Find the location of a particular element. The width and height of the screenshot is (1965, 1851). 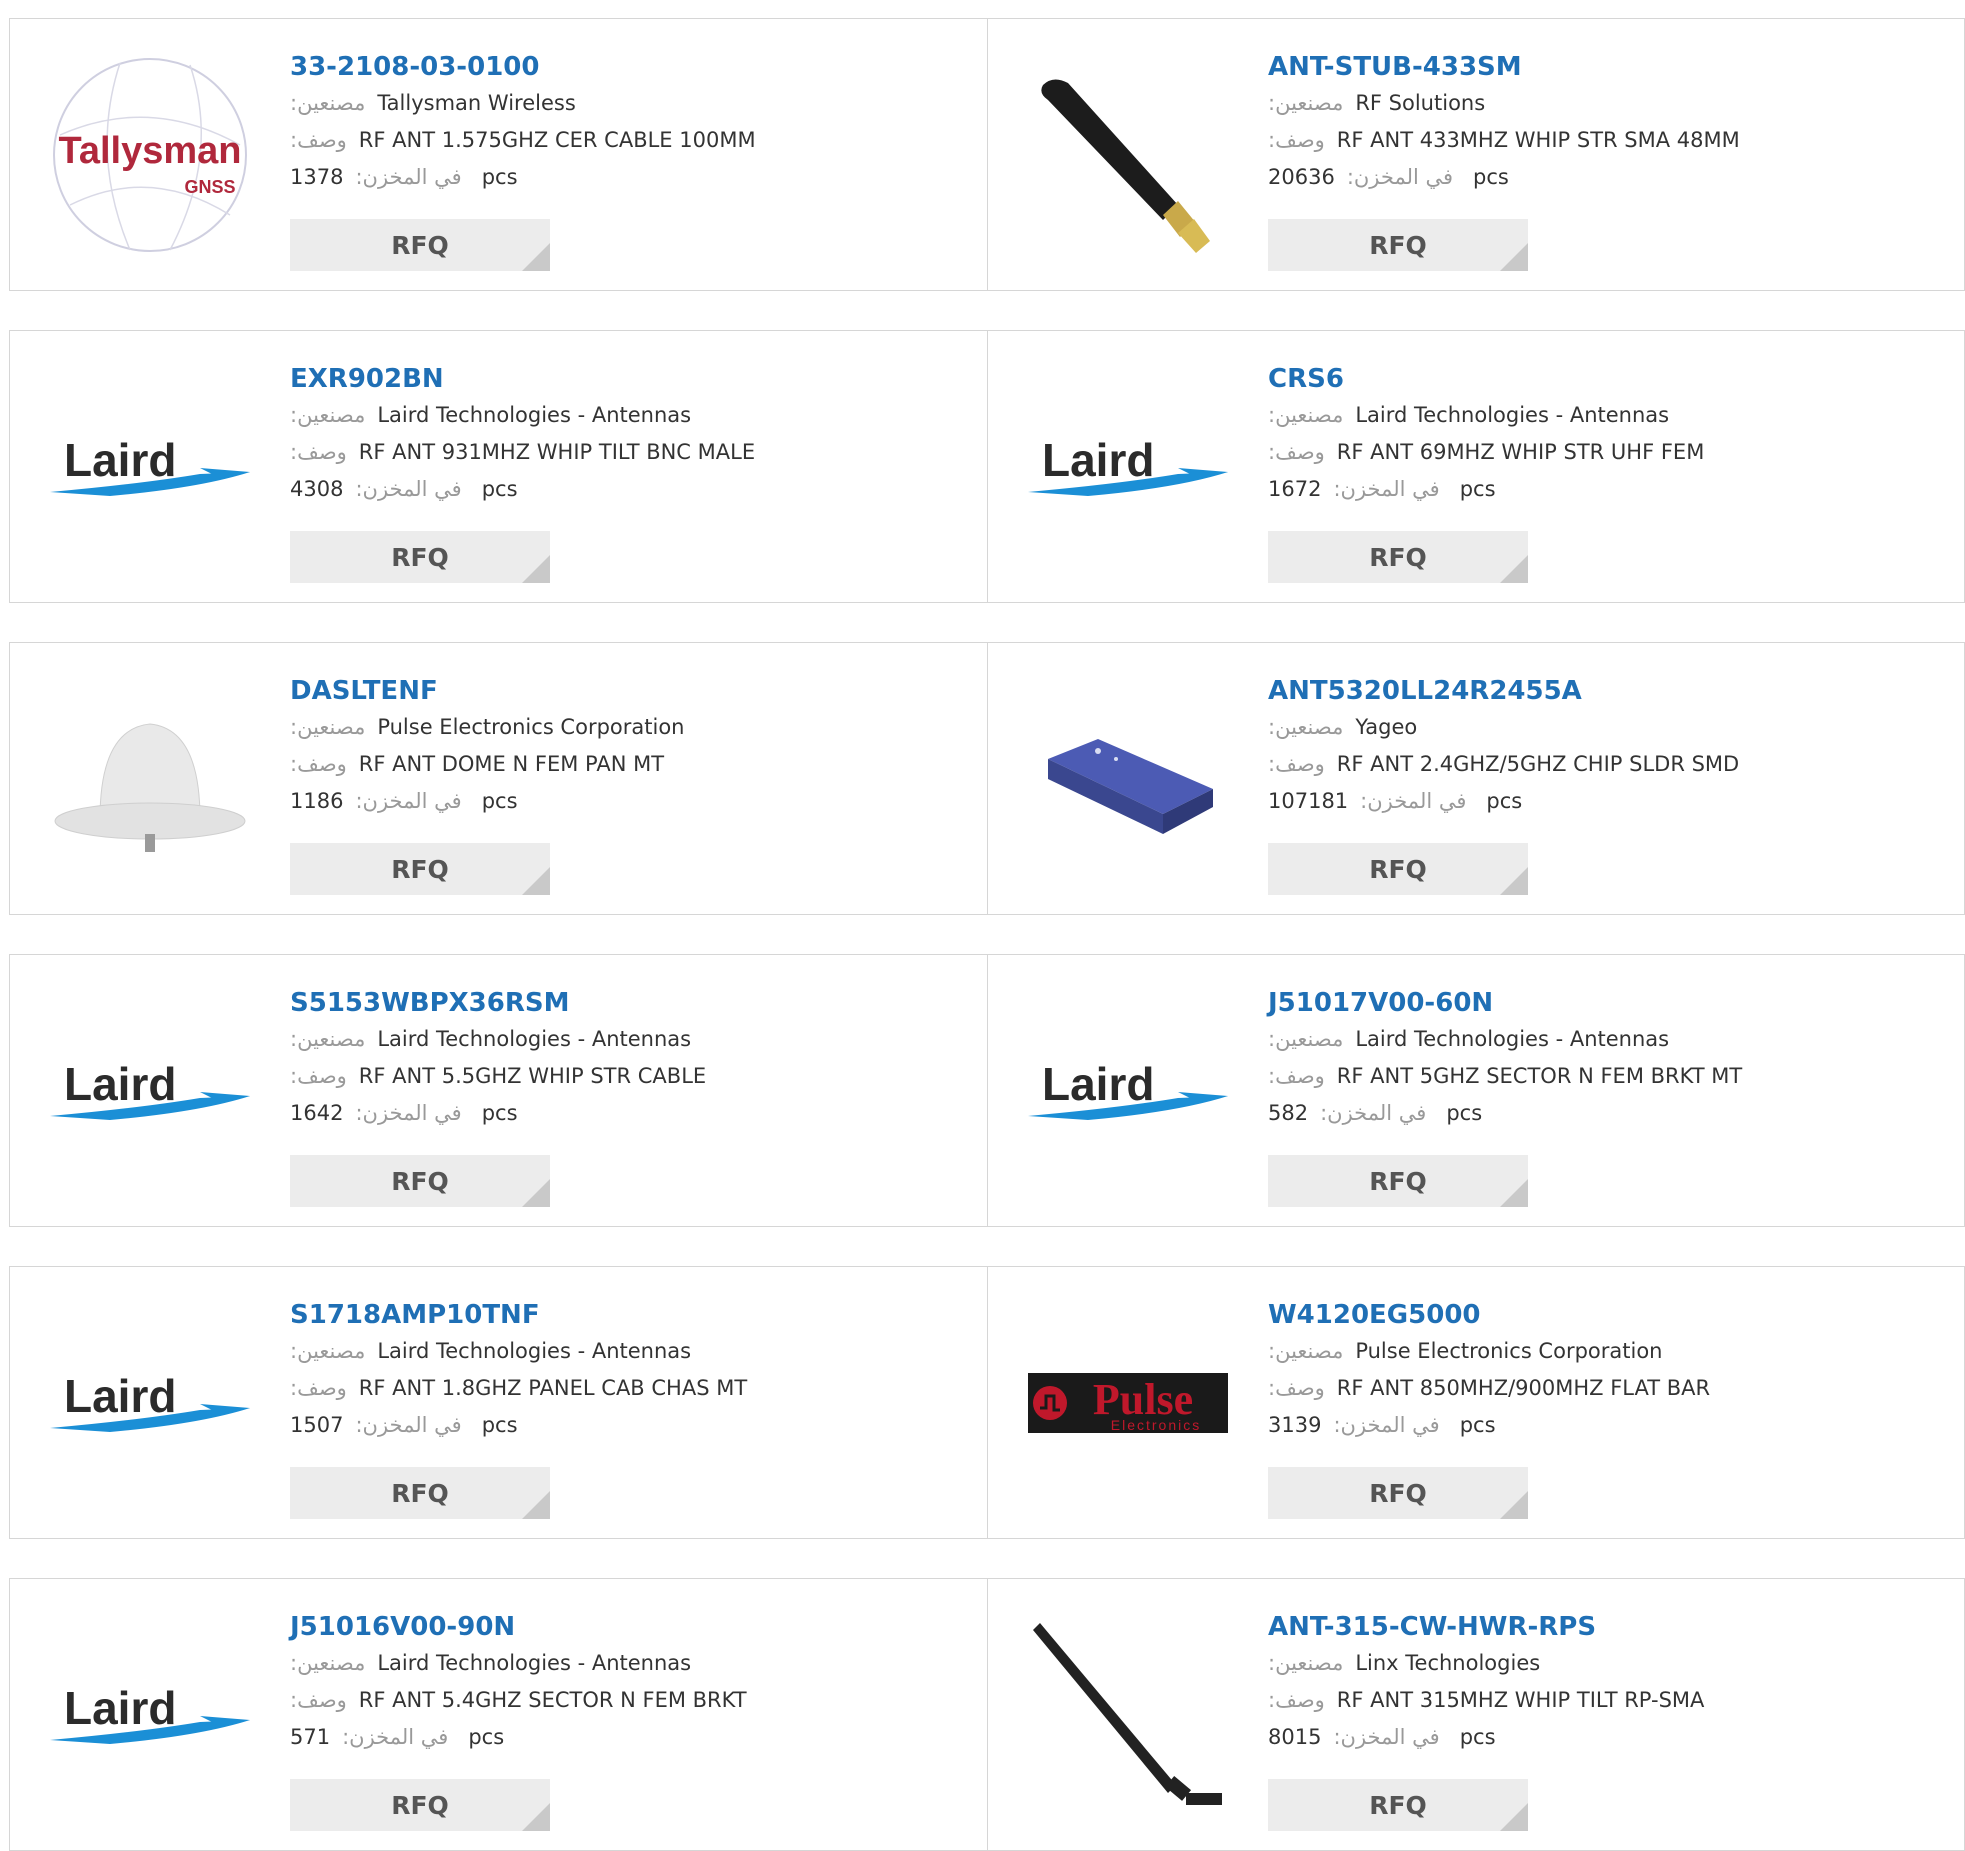

laird-logo-text: Laird is located at coordinates (120, 1084).